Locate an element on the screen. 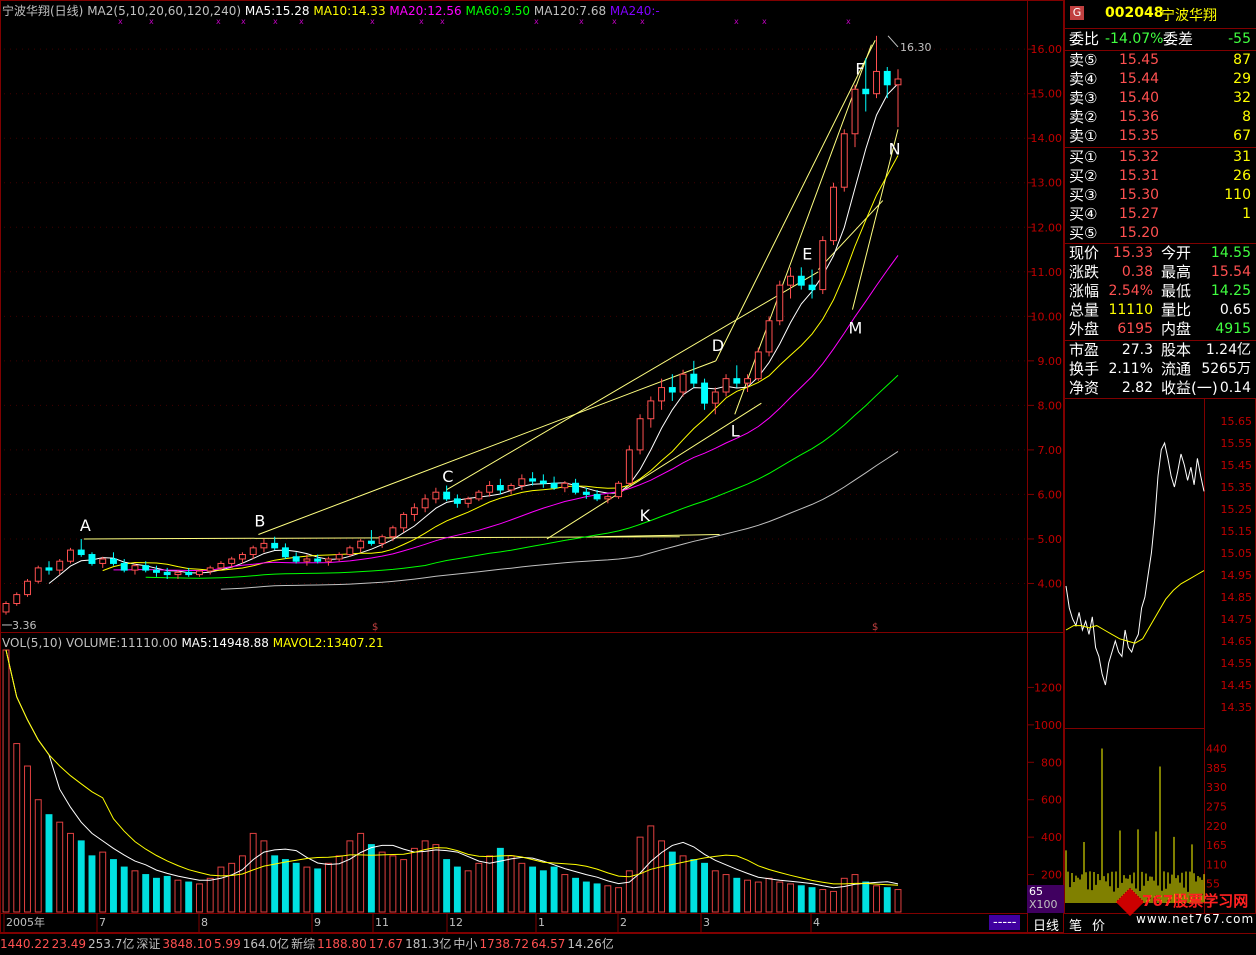 This screenshot has width=1256, height=955. status-item-2: 253.7亿 is located at coordinates (111, 944).